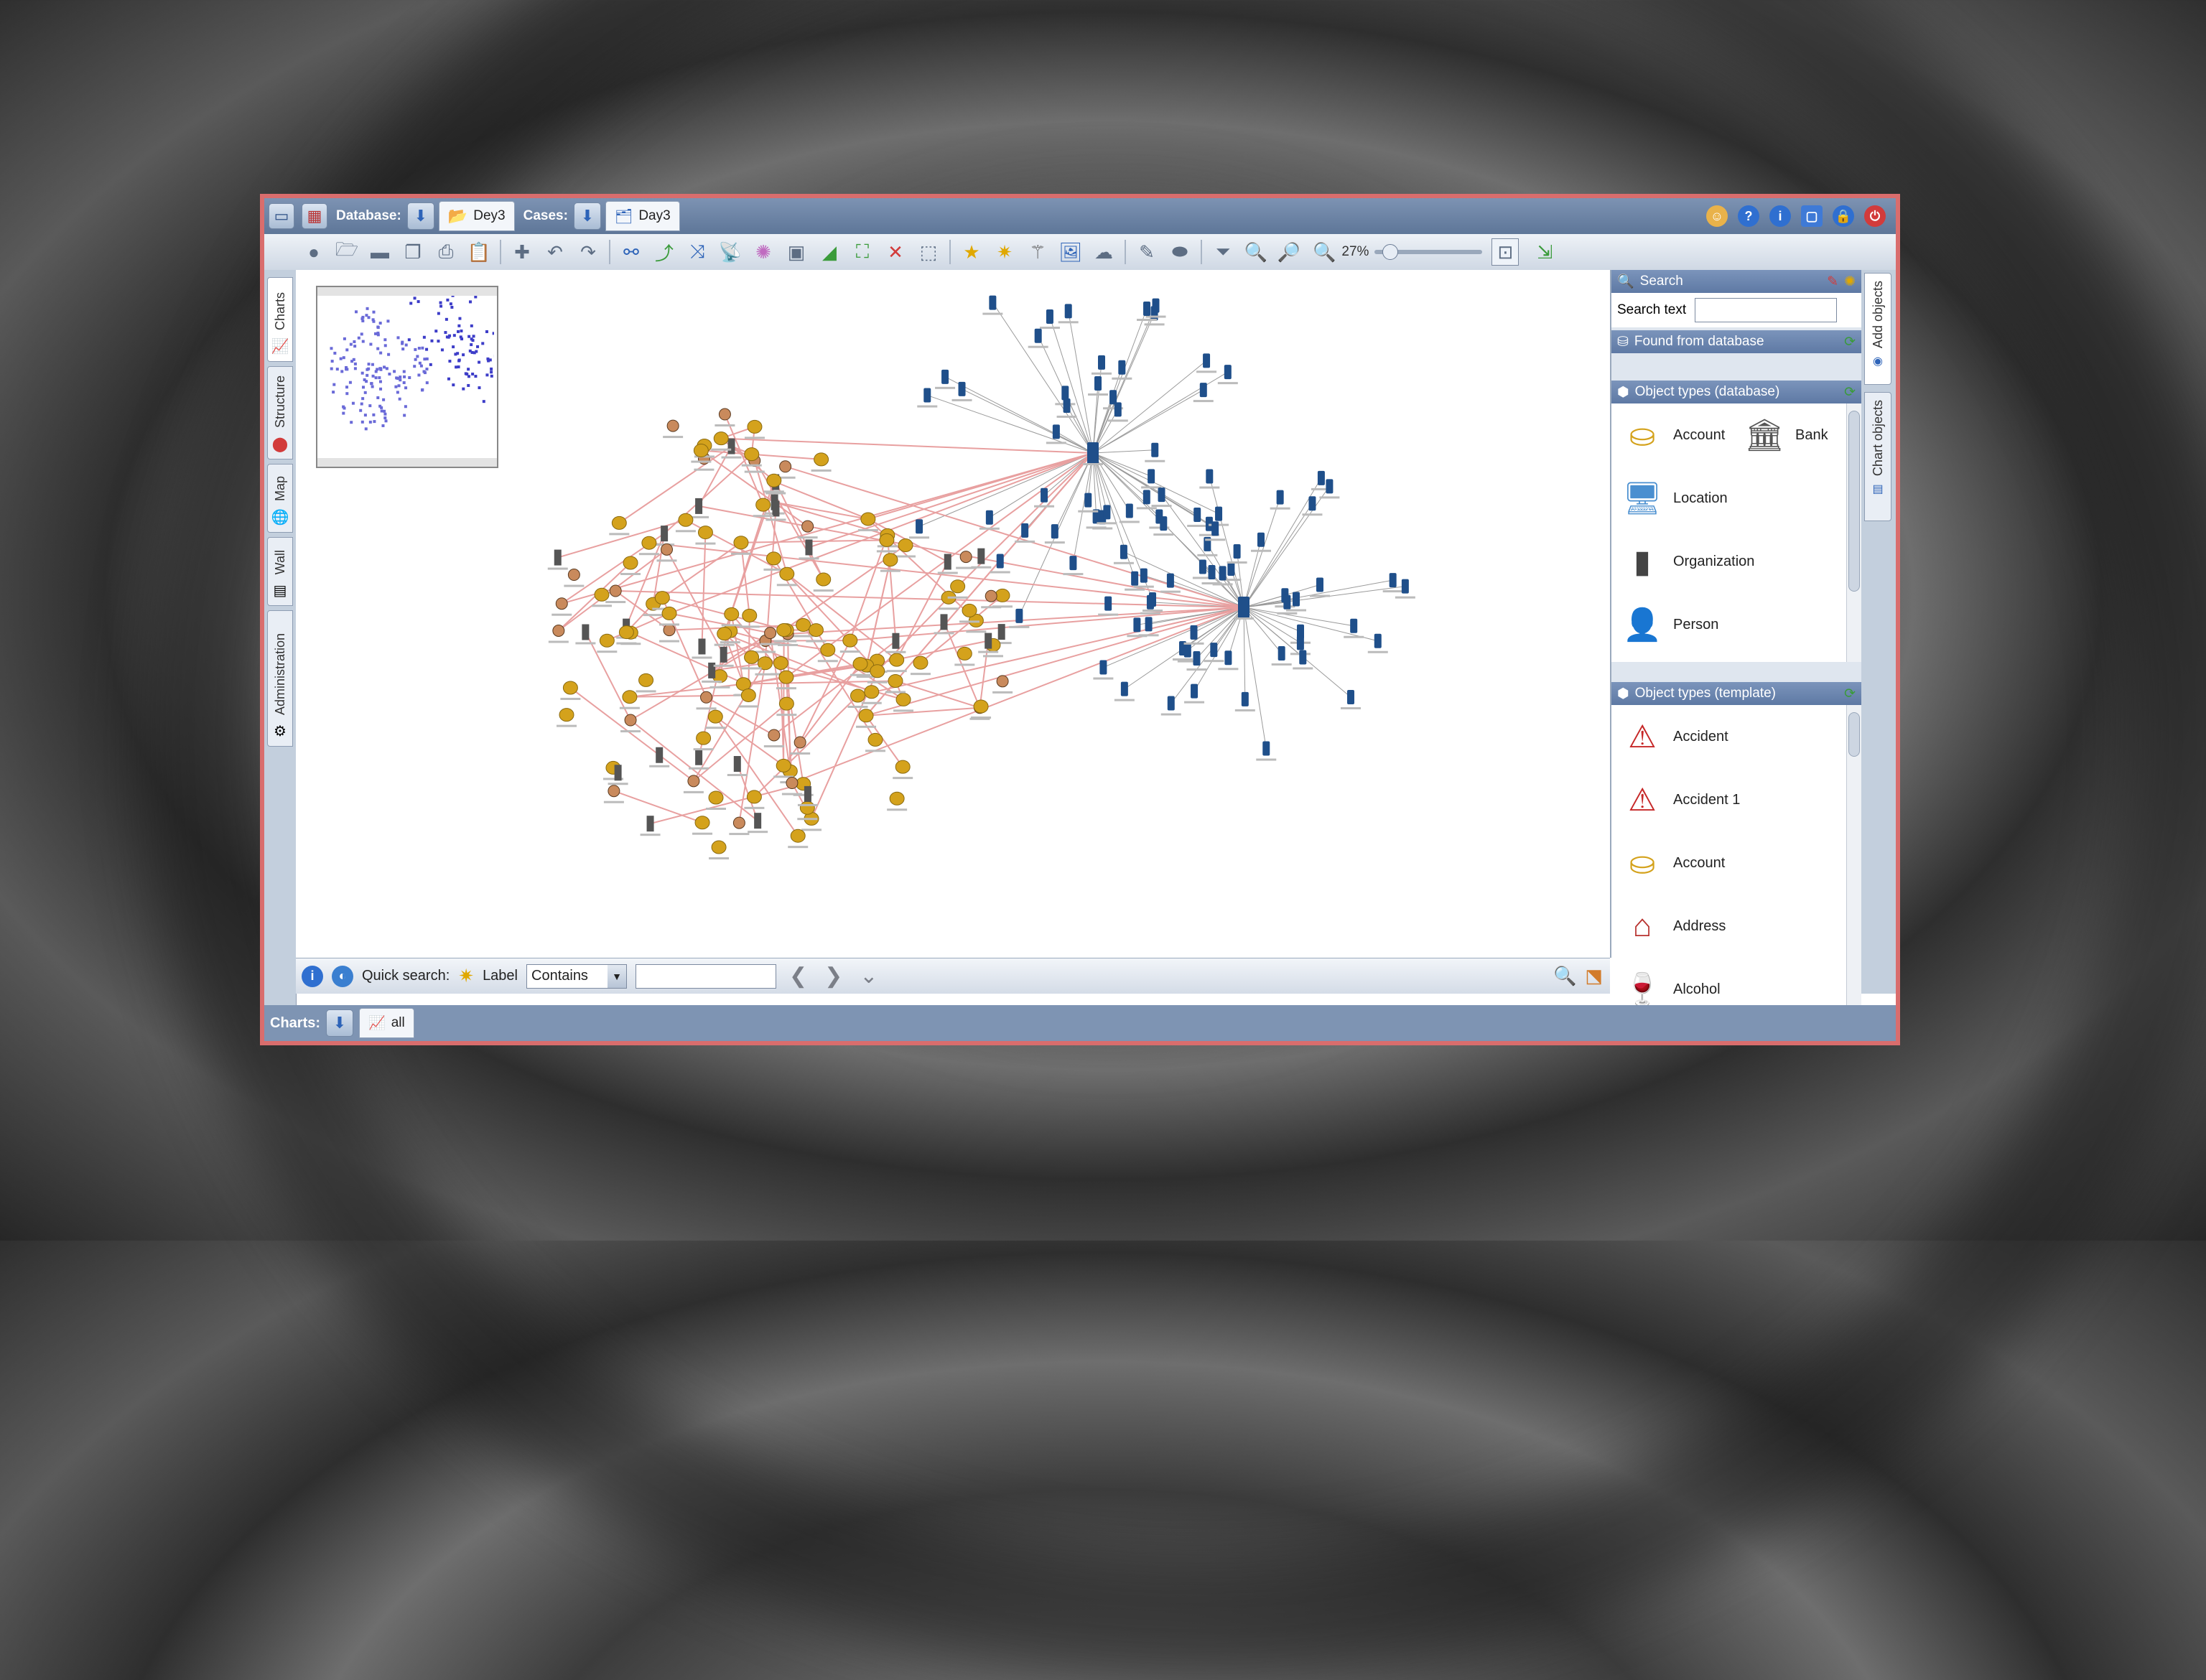 Image resolution: width=2206 pixels, height=1680 pixels. Describe the element at coordinates (1832, 282) in the screenshot. I see `clear-search-icon: ✎` at that location.